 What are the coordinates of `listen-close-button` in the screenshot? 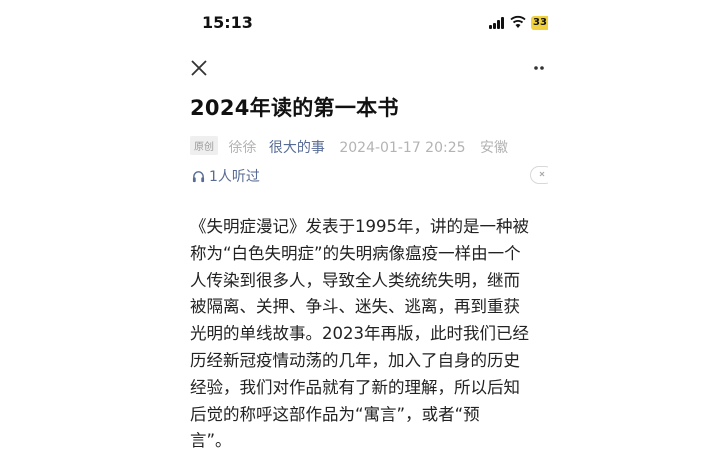 It's located at (539, 175).